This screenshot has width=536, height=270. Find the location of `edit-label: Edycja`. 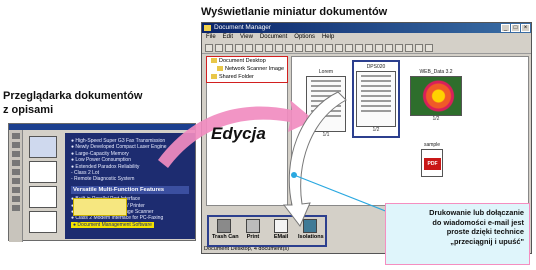

edit-label: Edycja is located at coordinates (238, 133).